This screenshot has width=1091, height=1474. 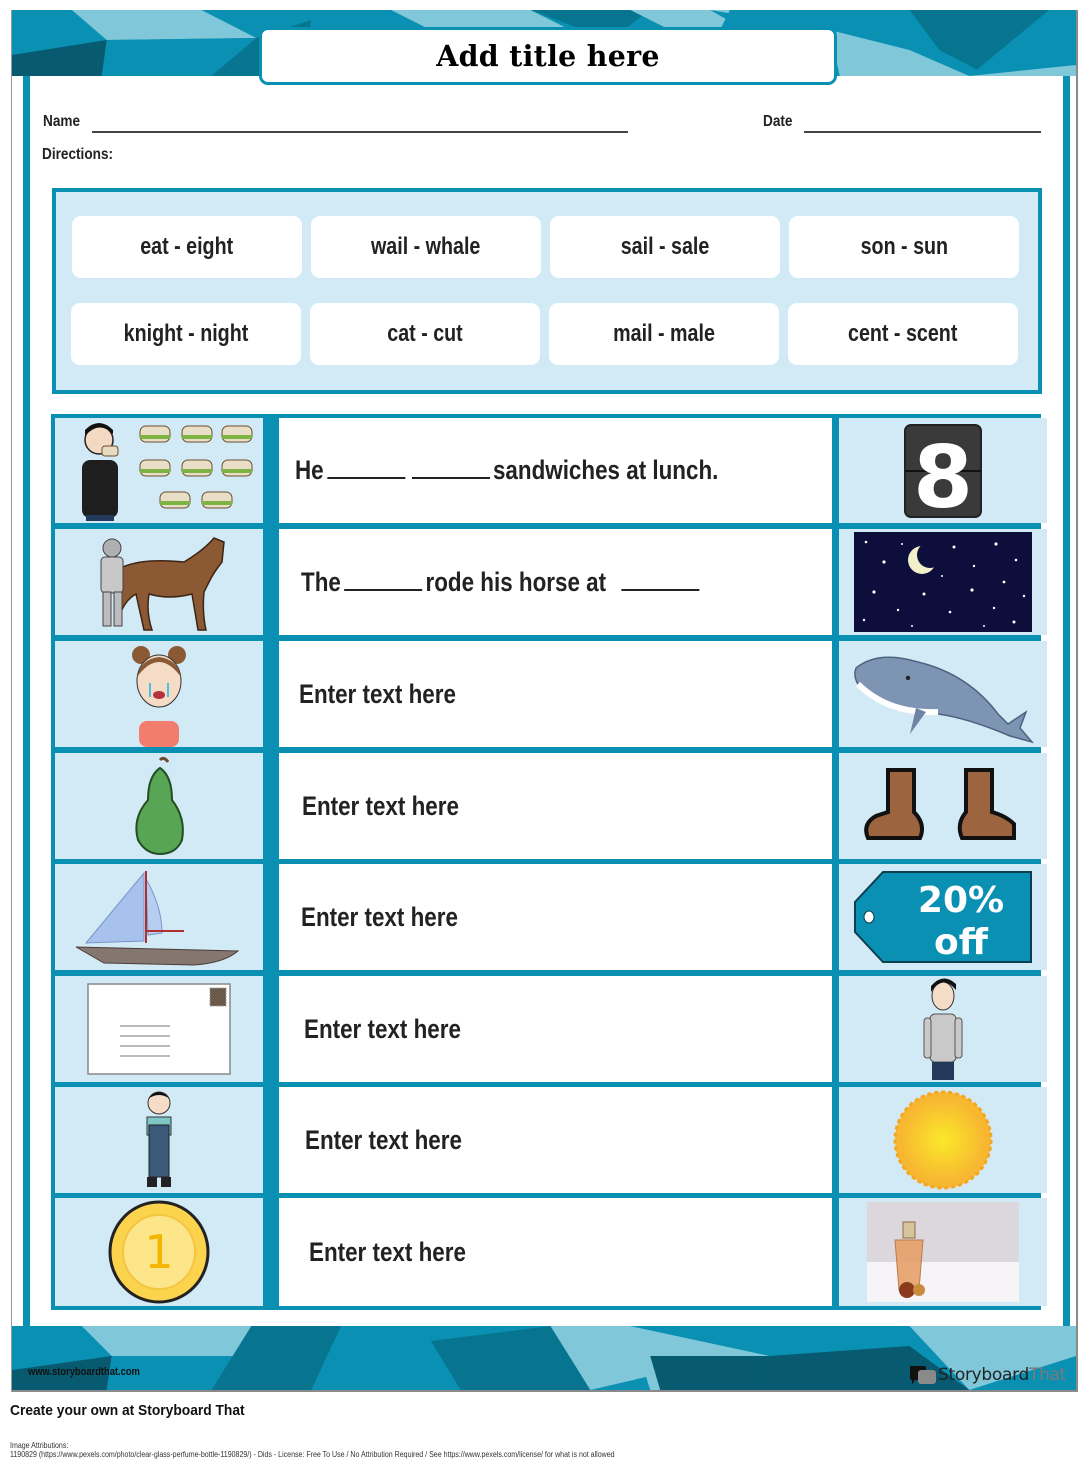 What do you see at coordinates (62, 121) in the screenshot?
I see `name-label: Name` at bounding box center [62, 121].